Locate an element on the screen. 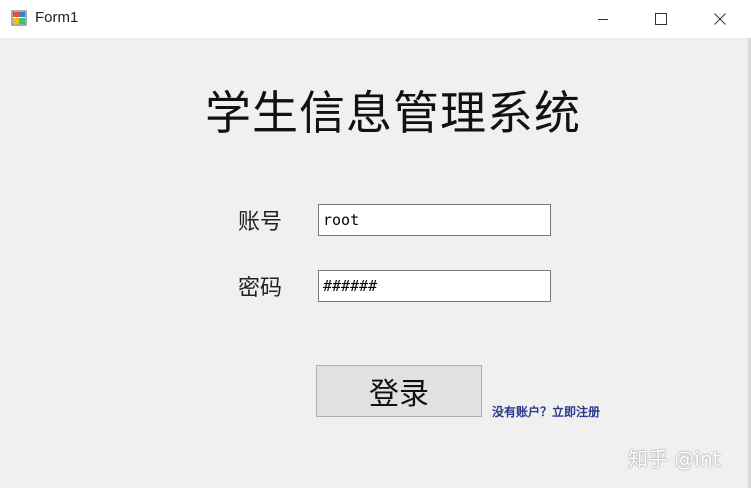  close-icon is located at coordinates (720, 19).